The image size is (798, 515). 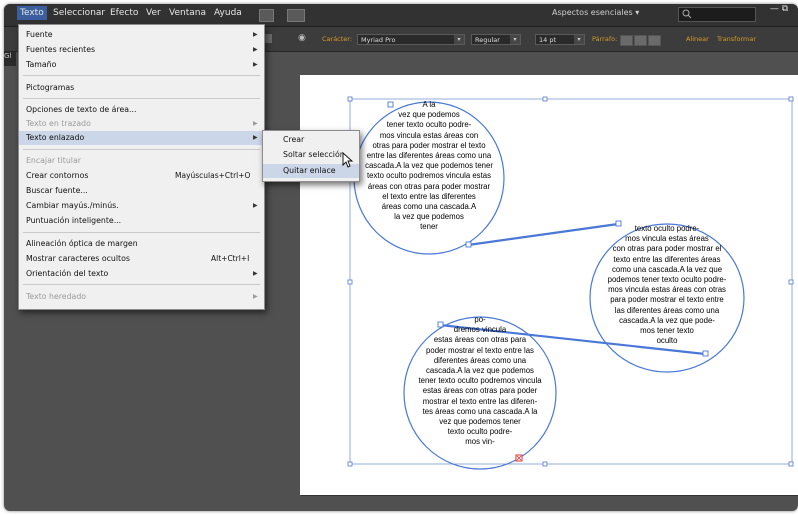 I want to click on text-line: con otras para poder mostrar el, so click(x=667, y=249).